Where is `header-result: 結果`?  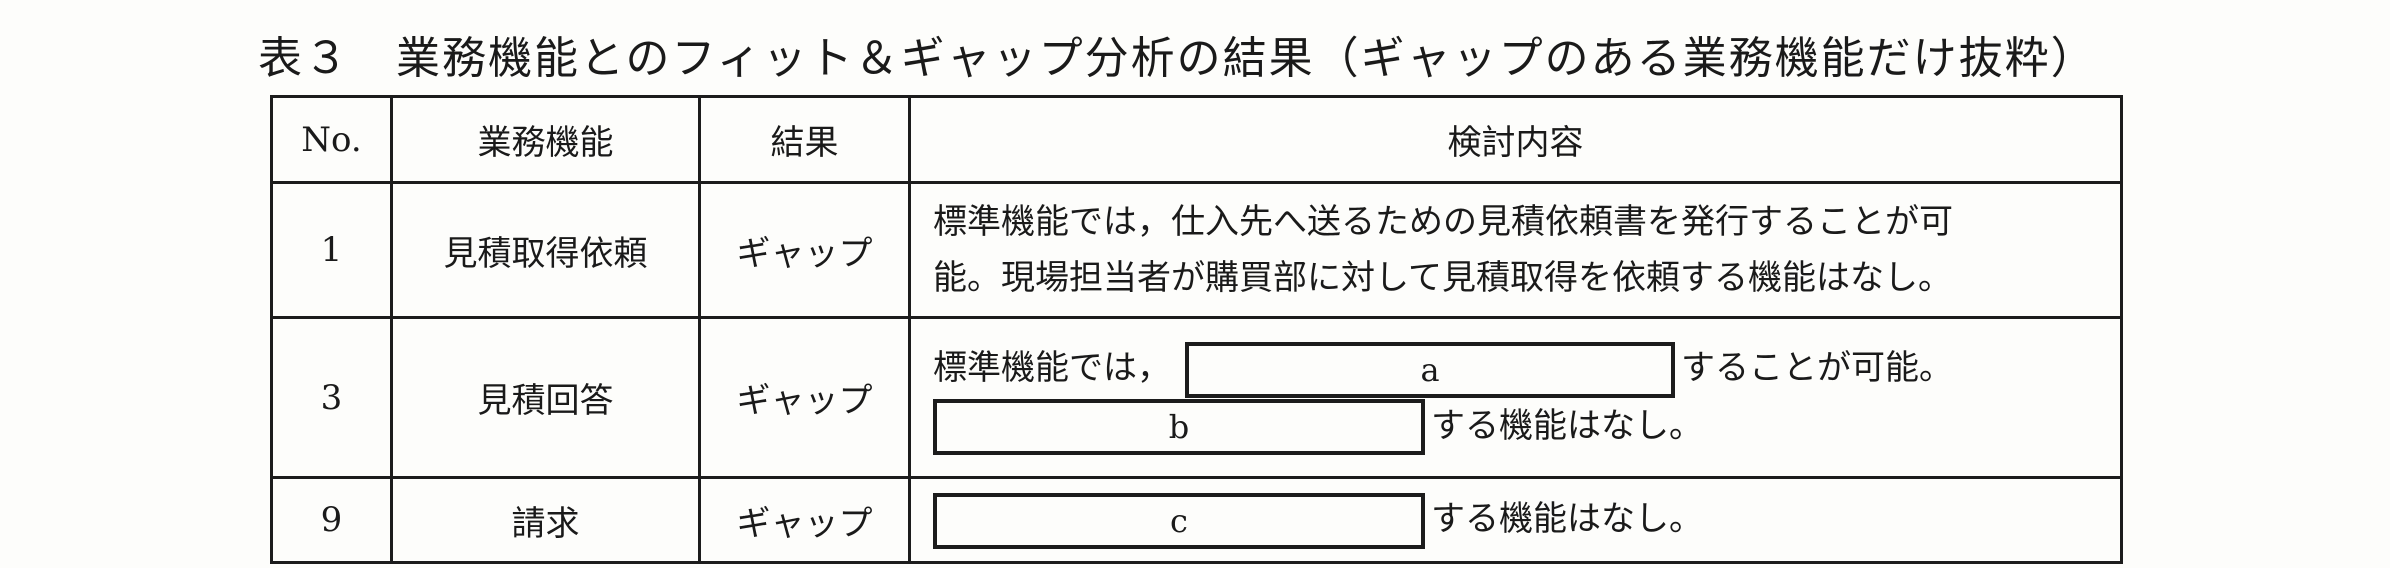
header-result: 結果 is located at coordinates (804, 139).